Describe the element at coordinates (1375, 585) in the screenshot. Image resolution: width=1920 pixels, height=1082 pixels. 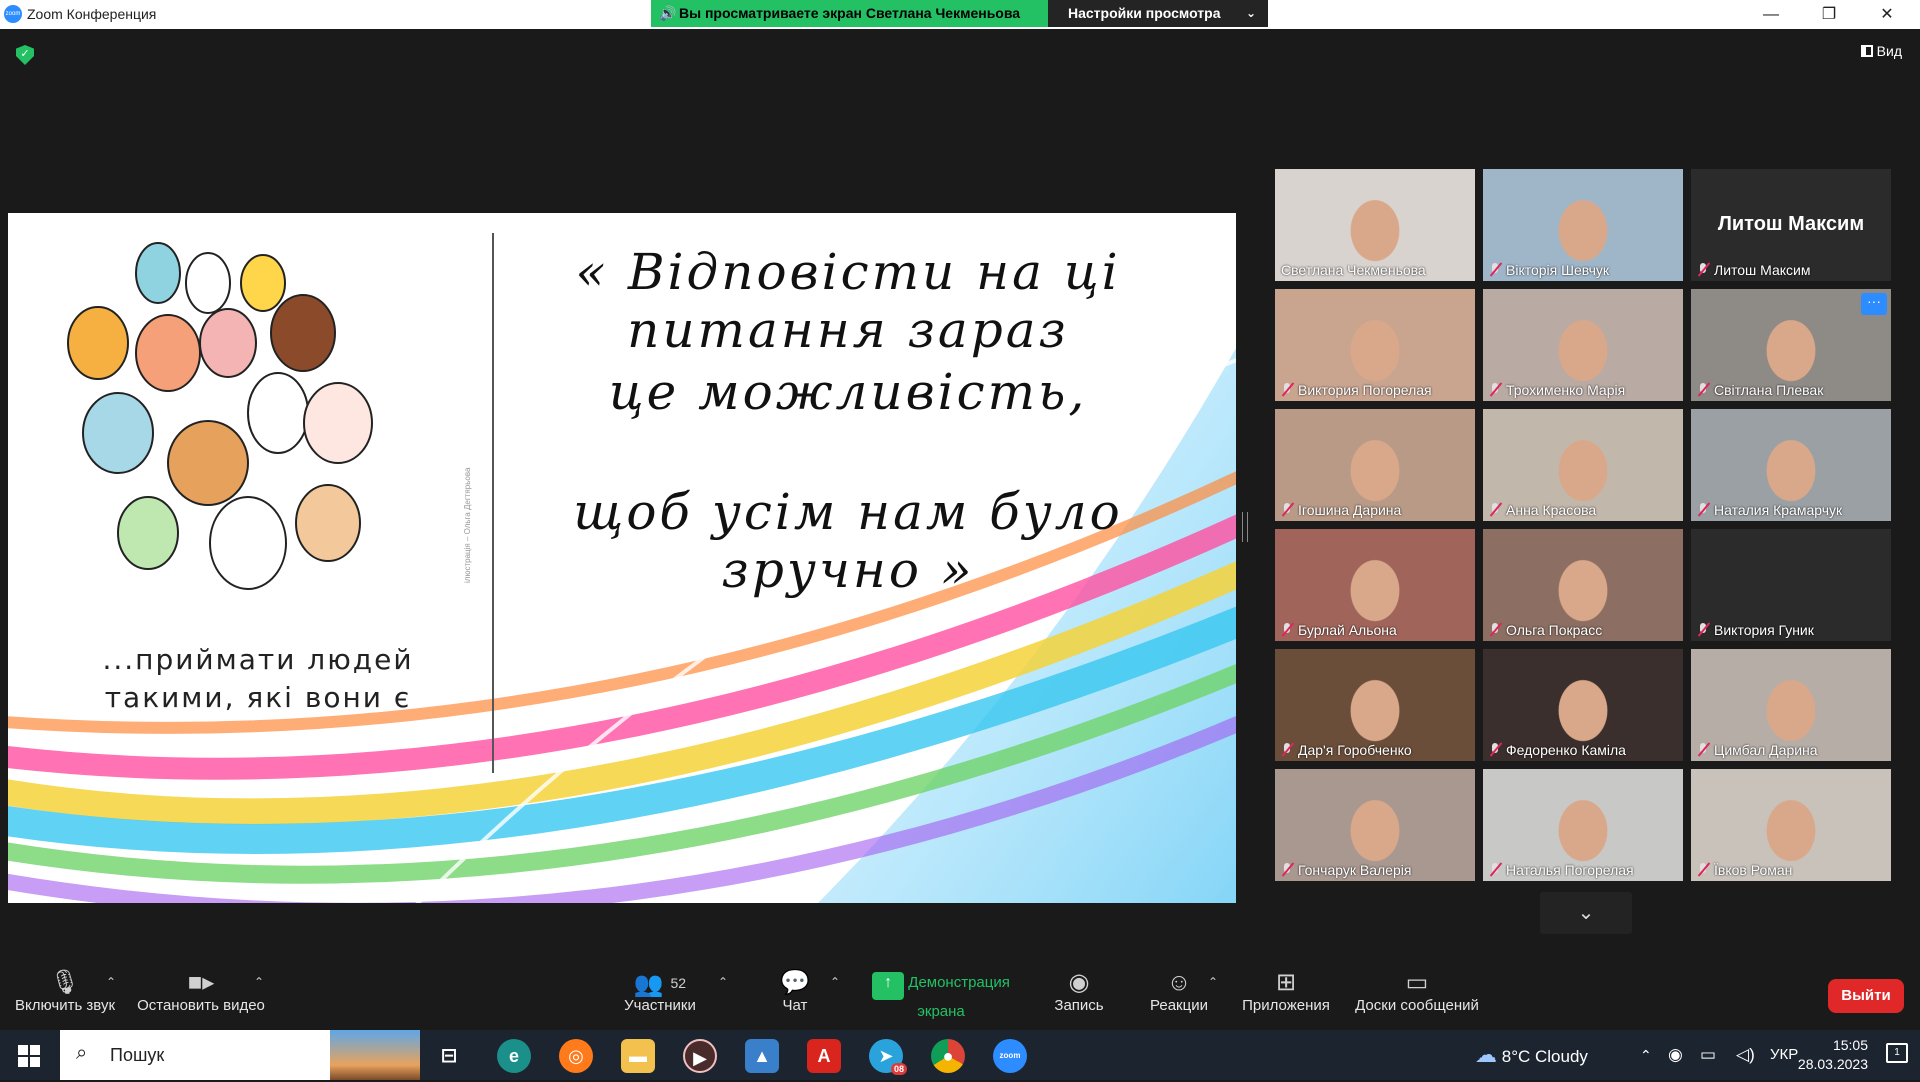
I see `participant-tile: Бурлай Альона` at that location.